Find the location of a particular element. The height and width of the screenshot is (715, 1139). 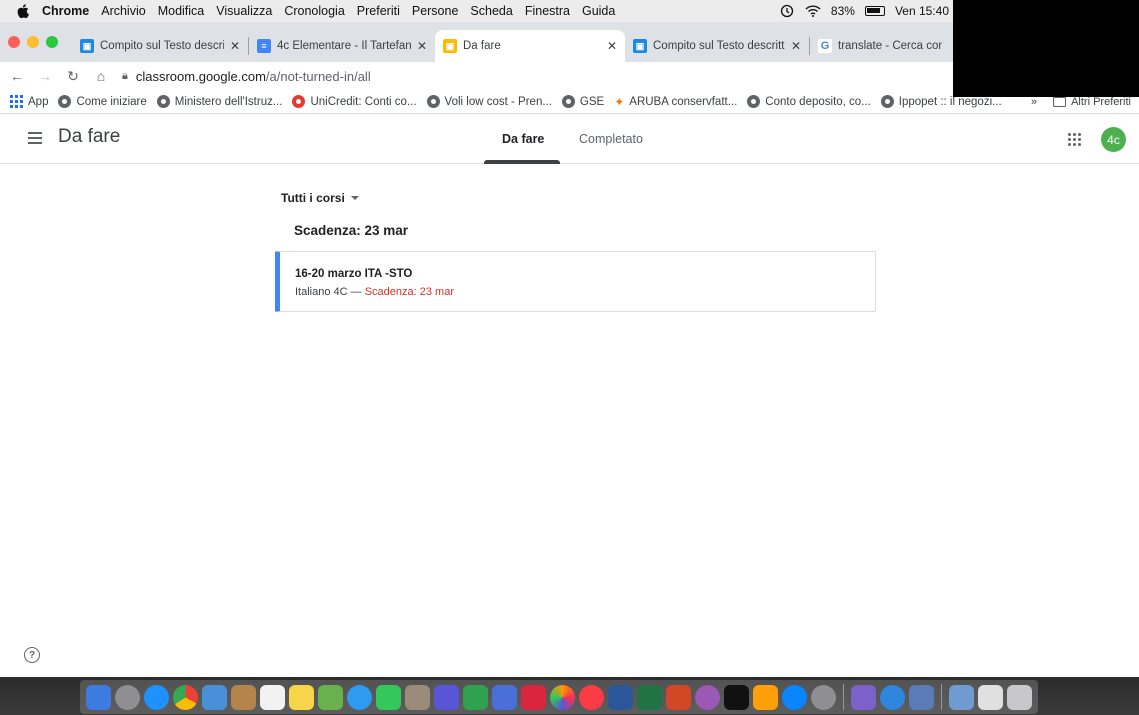

main-menu-icon is located at coordinates (35, 138).